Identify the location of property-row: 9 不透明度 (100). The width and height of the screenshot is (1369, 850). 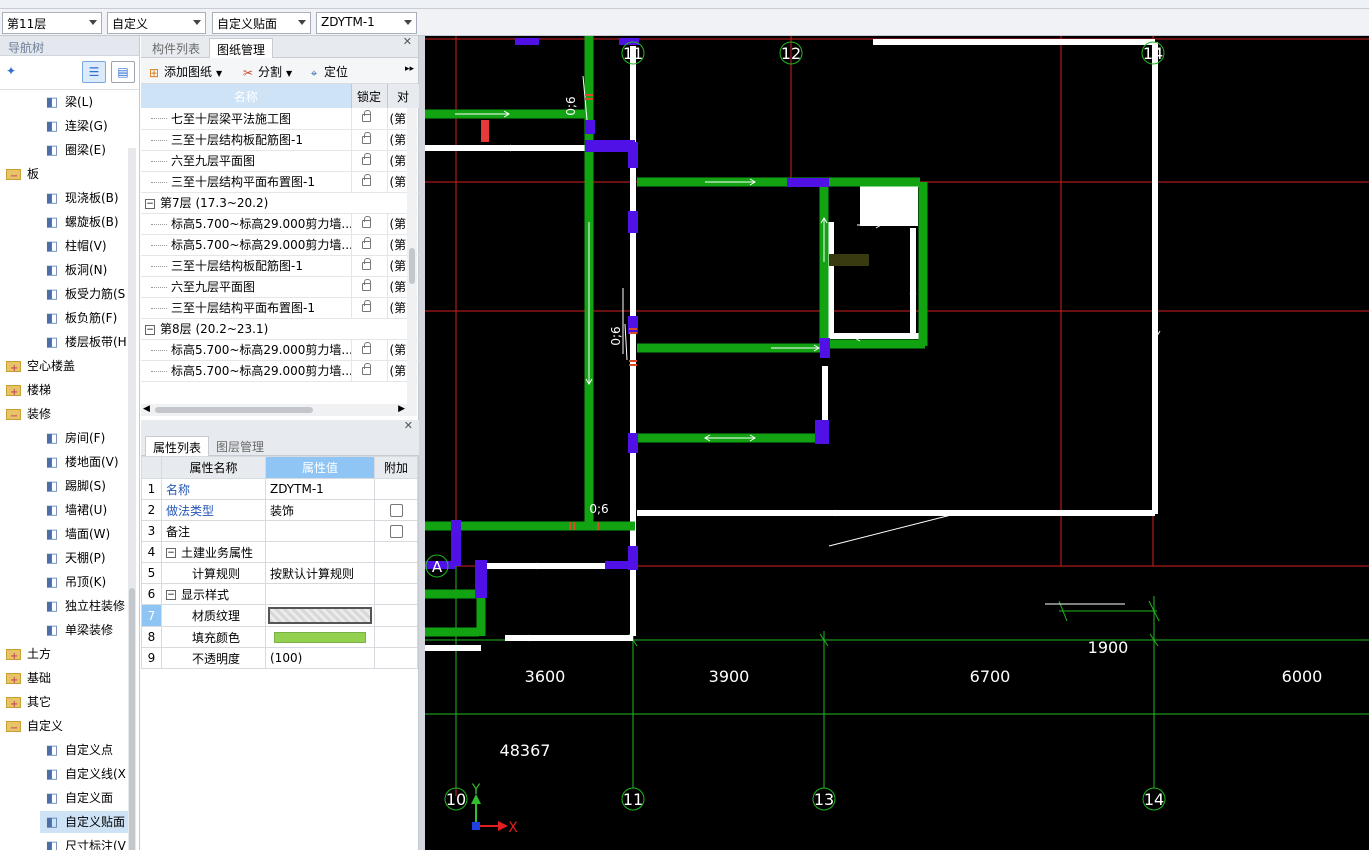
(279, 658).